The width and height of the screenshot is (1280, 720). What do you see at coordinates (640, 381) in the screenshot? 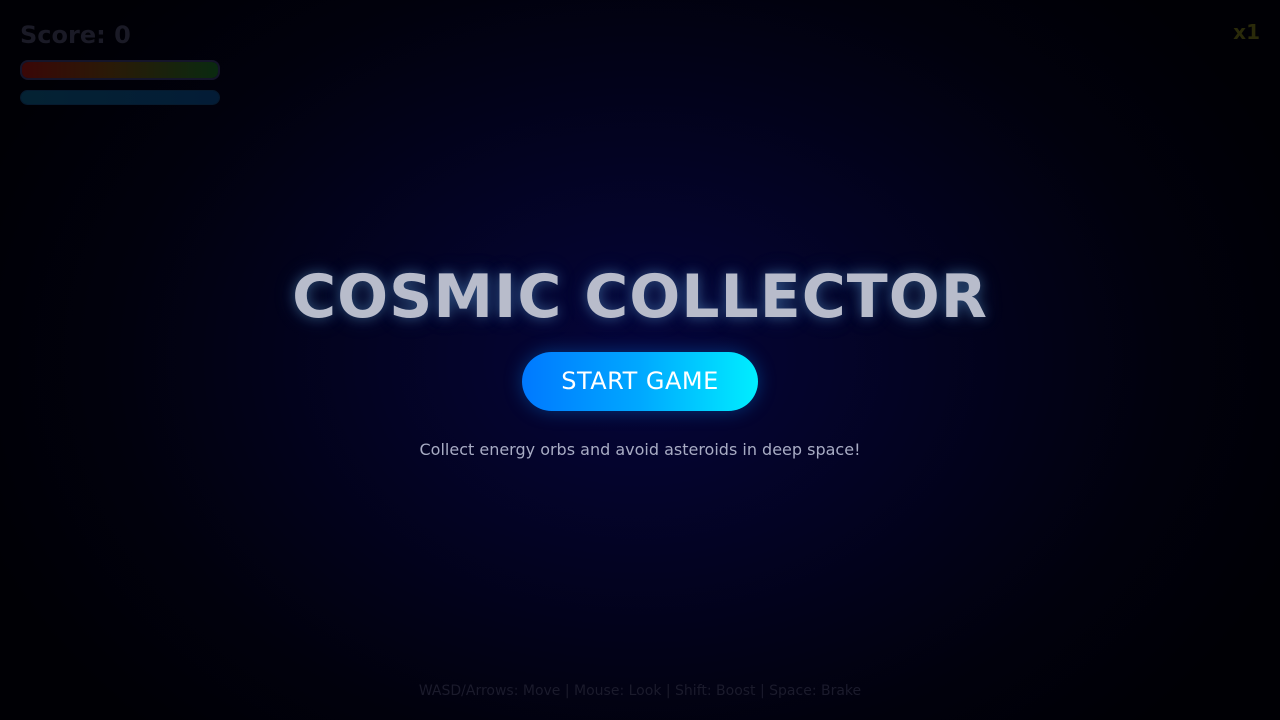
I see `start-game-button: START GAME` at bounding box center [640, 381].